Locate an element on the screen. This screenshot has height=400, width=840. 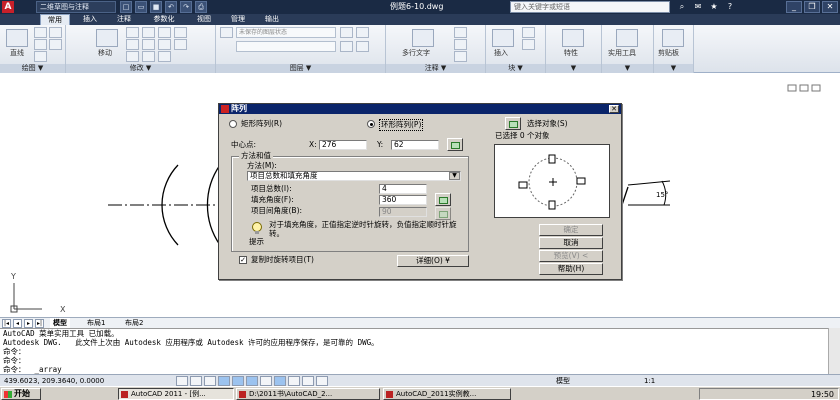
autocad-logo-icon: A is located at coordinates (8, 7).